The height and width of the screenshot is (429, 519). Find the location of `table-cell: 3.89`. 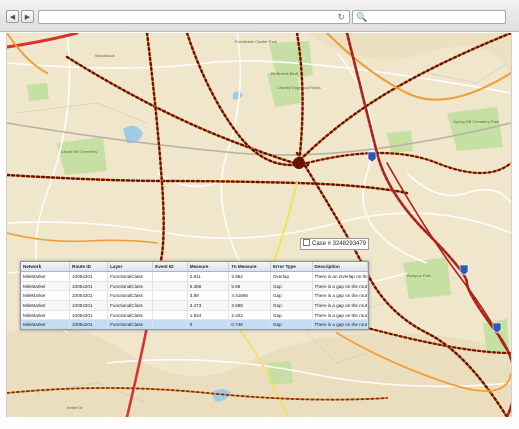

table-cell: 3.89 is located at coordinates (208, 296).